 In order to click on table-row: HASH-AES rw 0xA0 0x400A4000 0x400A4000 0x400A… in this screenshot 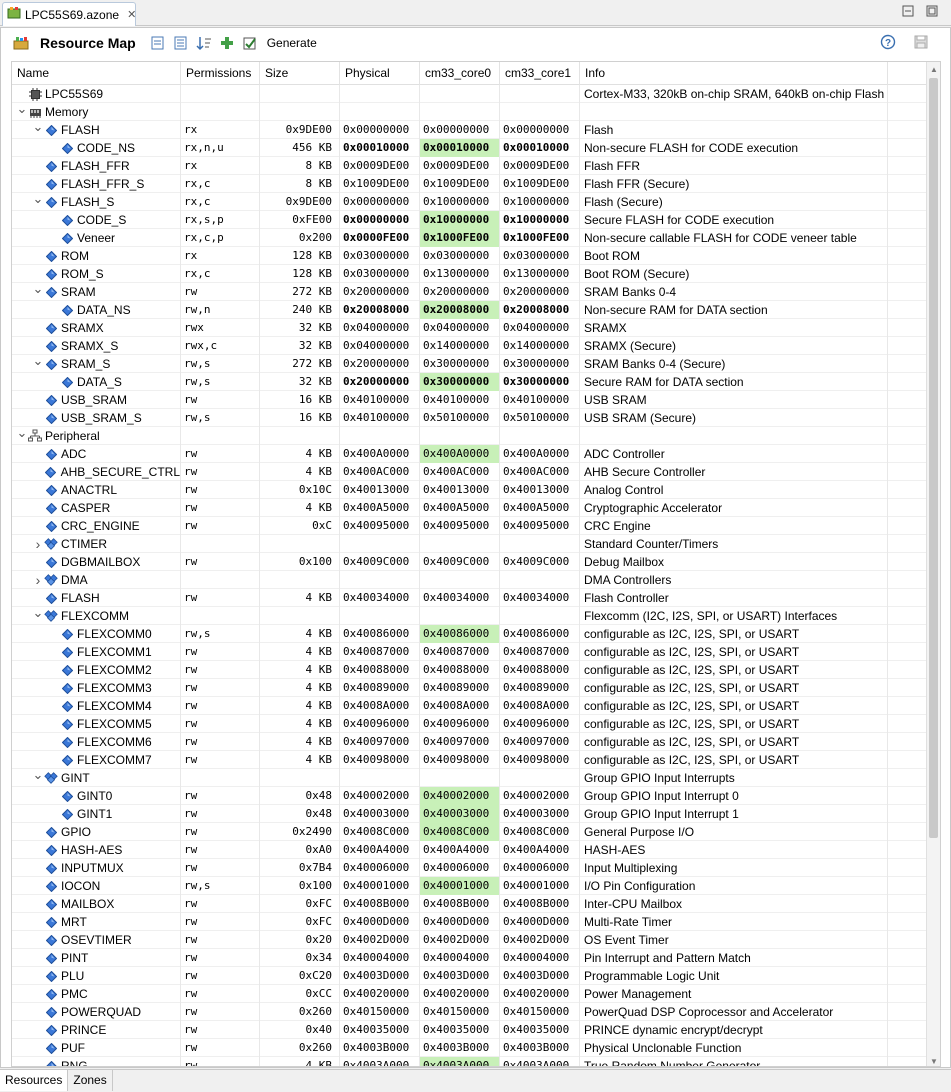, I will do `click(470, 850)`.